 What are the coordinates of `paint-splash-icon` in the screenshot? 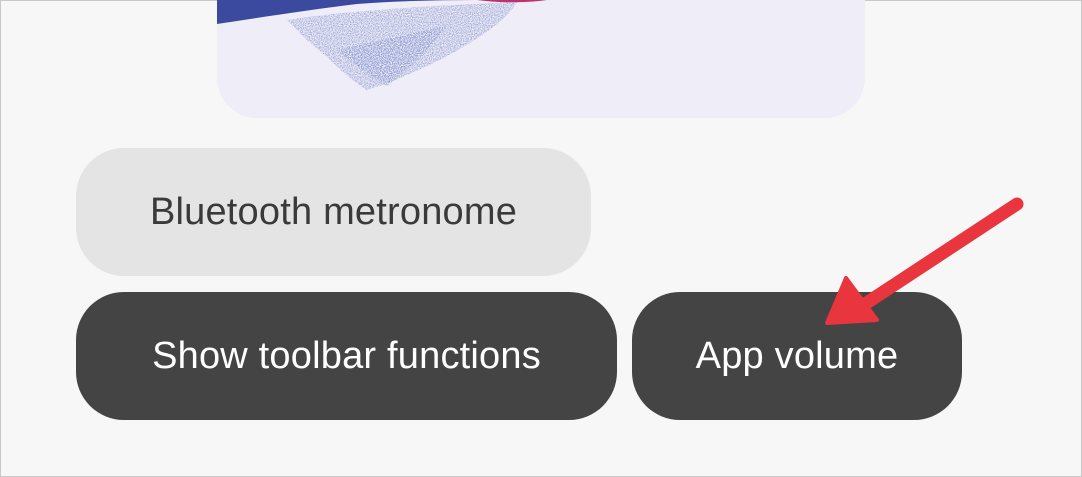 It's located at (382, 45).